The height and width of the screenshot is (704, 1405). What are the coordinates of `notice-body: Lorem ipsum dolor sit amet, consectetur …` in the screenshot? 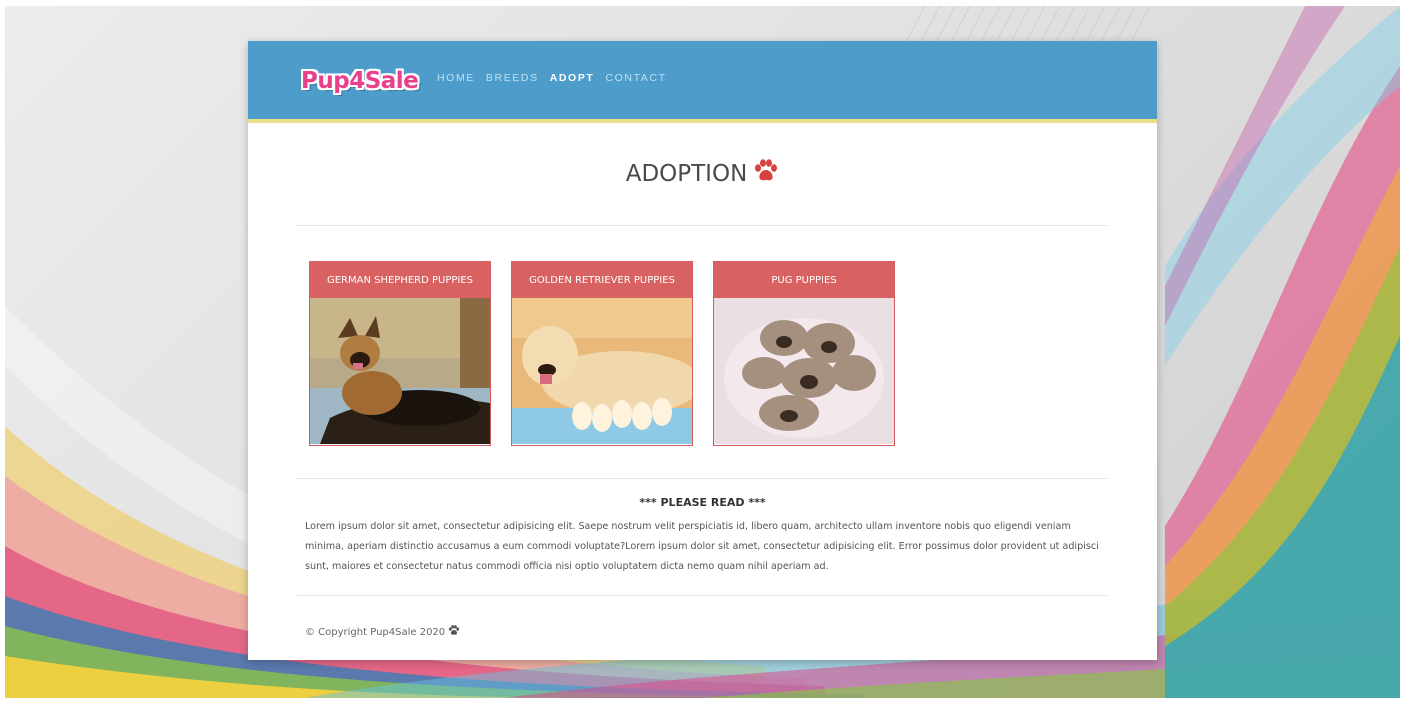 It's located at (702, 546).